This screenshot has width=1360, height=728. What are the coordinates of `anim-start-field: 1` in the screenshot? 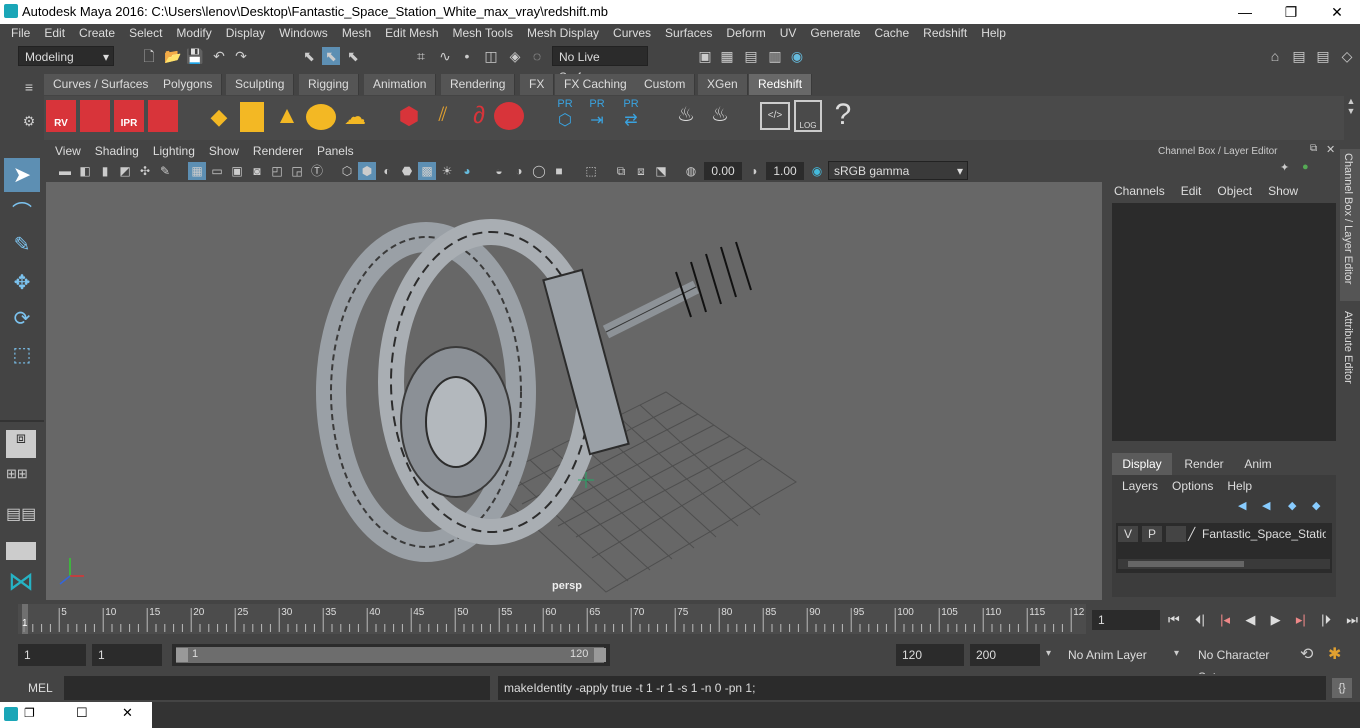 It's located at (52, 655).